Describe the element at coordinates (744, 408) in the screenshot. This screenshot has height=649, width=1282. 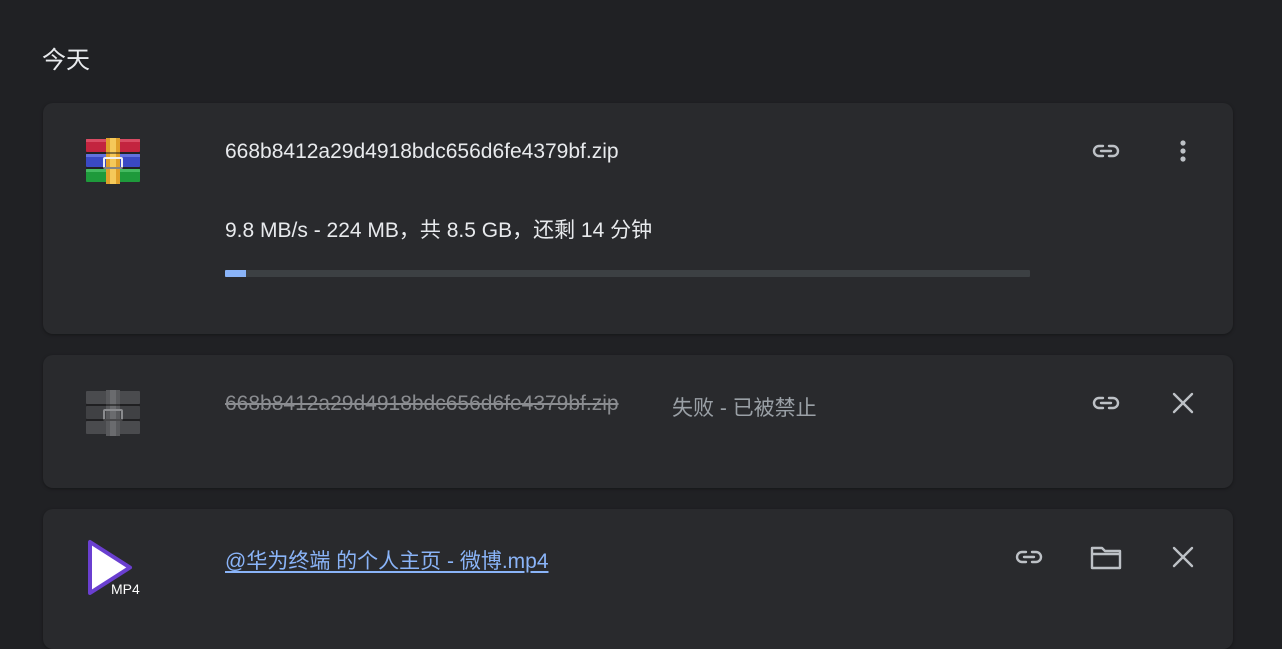
I see `download-failed-status: 失败 - 已被禁止` at that location.